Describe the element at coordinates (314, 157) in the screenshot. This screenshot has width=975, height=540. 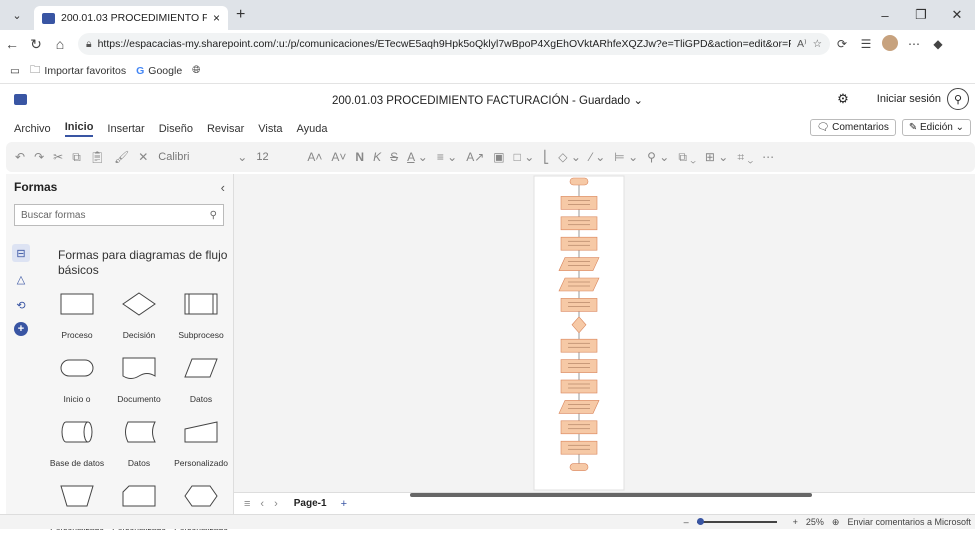
I see `grow-font-icon: A˄` at that location.